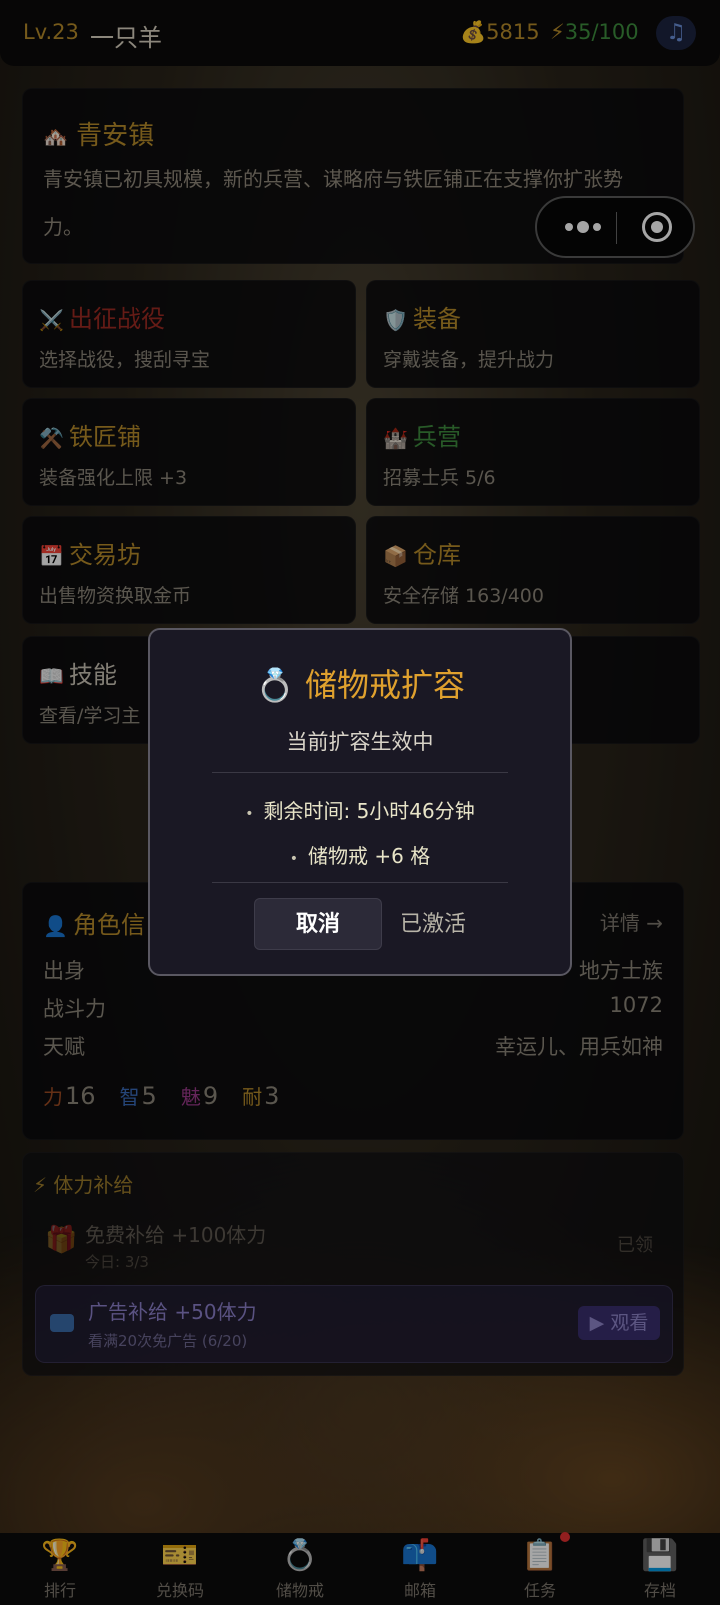 The height and width of the screenshot is (1605, 720). What do you see at coordinates (360, 685) in the screenshot?
I see `dialog-title: 💍 储物戒扩容` at bounding box center [360, 685].